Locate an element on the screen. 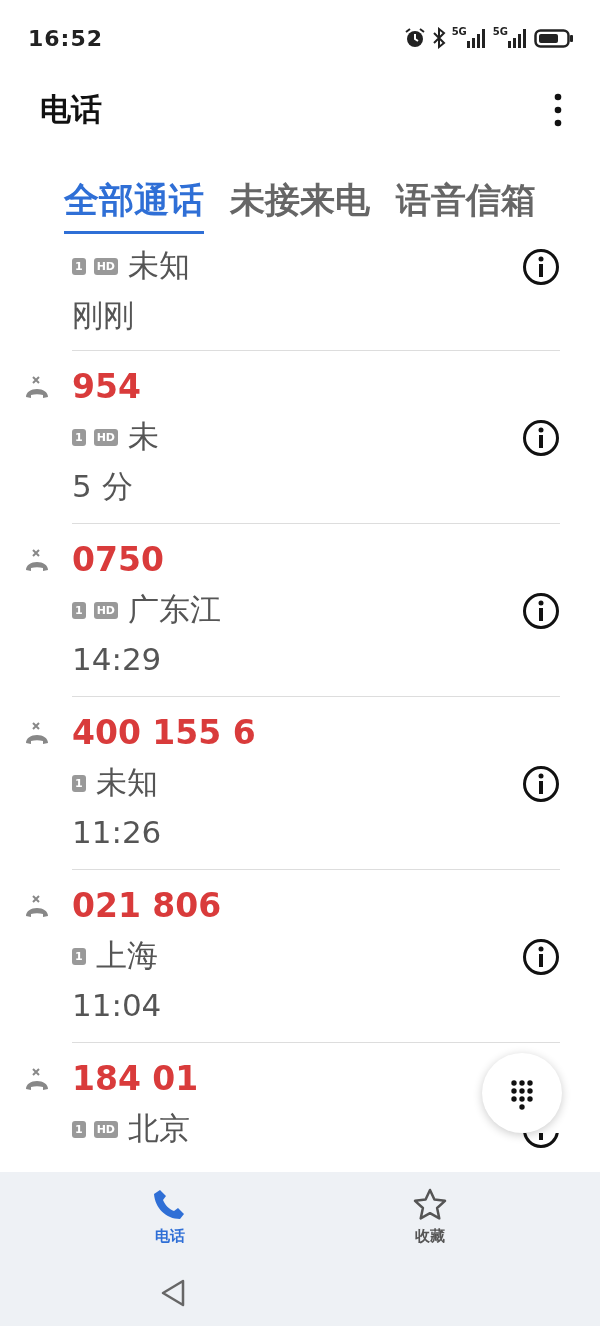 This screenshot has height=1326, width=600. phone-number: 021 806 is located at coordinates (147, 906).